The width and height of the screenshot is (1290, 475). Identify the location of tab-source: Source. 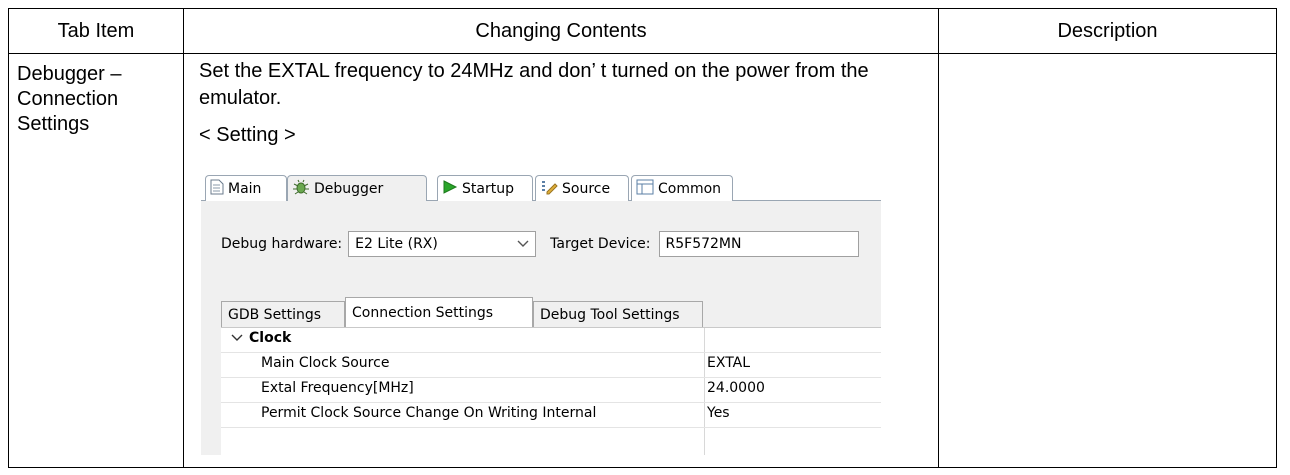
(582, 188).